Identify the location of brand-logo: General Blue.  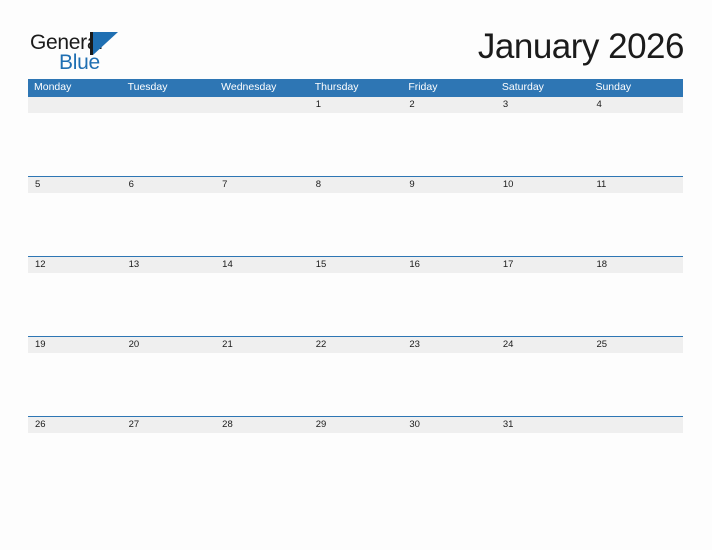
(80, 52).